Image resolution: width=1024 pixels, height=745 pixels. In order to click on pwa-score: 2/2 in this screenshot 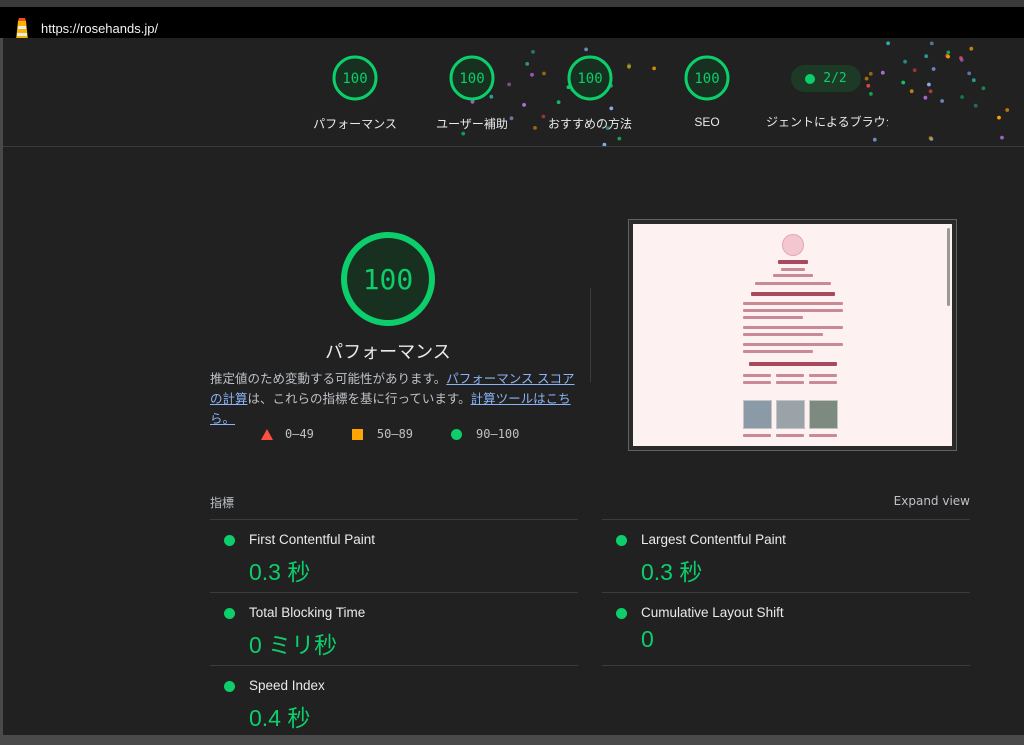, I will do `click(835, 78)`.